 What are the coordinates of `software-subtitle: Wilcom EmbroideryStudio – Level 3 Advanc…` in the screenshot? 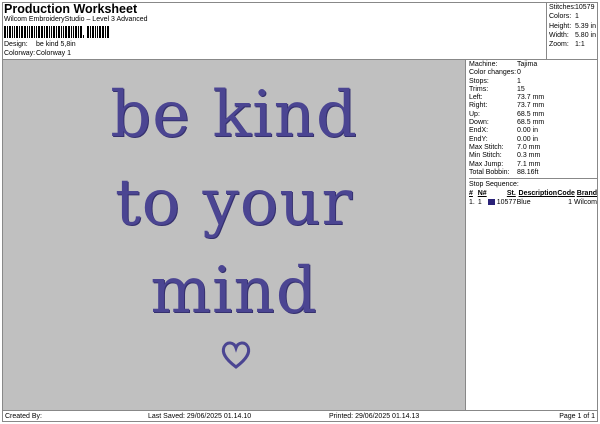 It's located at (76, 19).